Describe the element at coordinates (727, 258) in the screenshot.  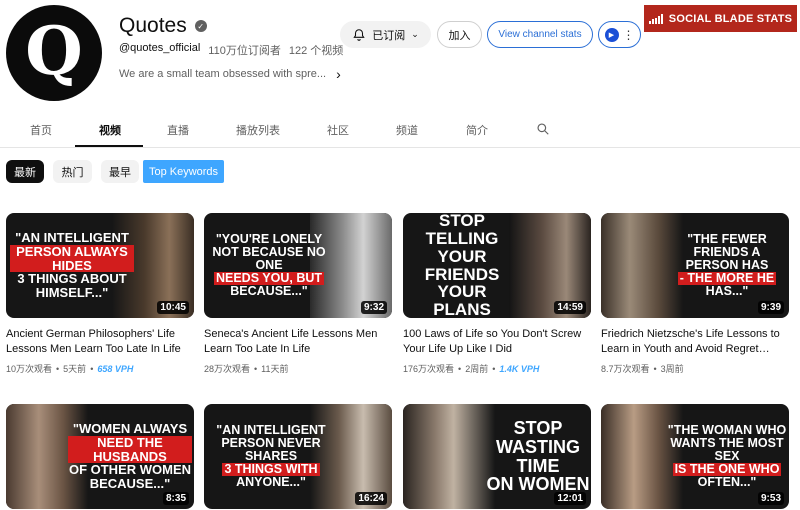
I see `thumb-line: friends a person has` at that location.